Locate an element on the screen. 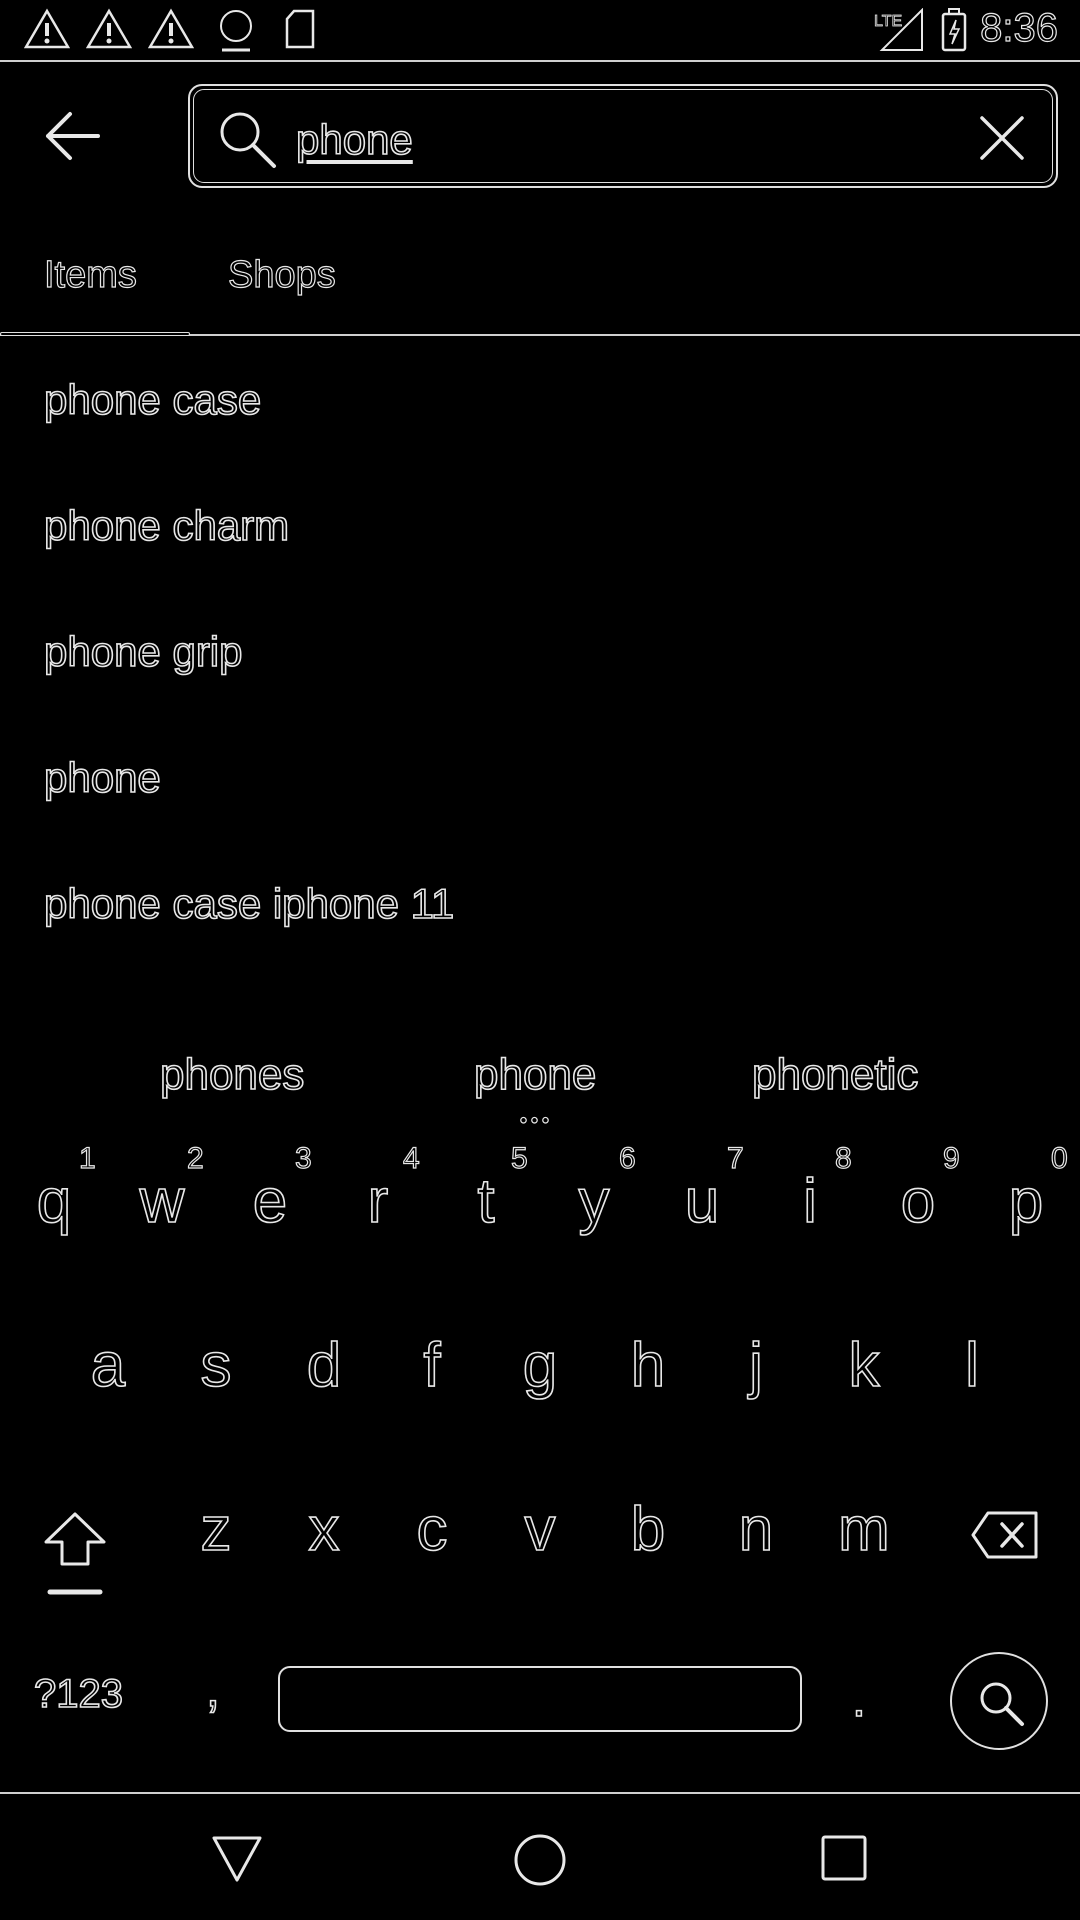  key-d: d is located at coordinates (324, 1365).